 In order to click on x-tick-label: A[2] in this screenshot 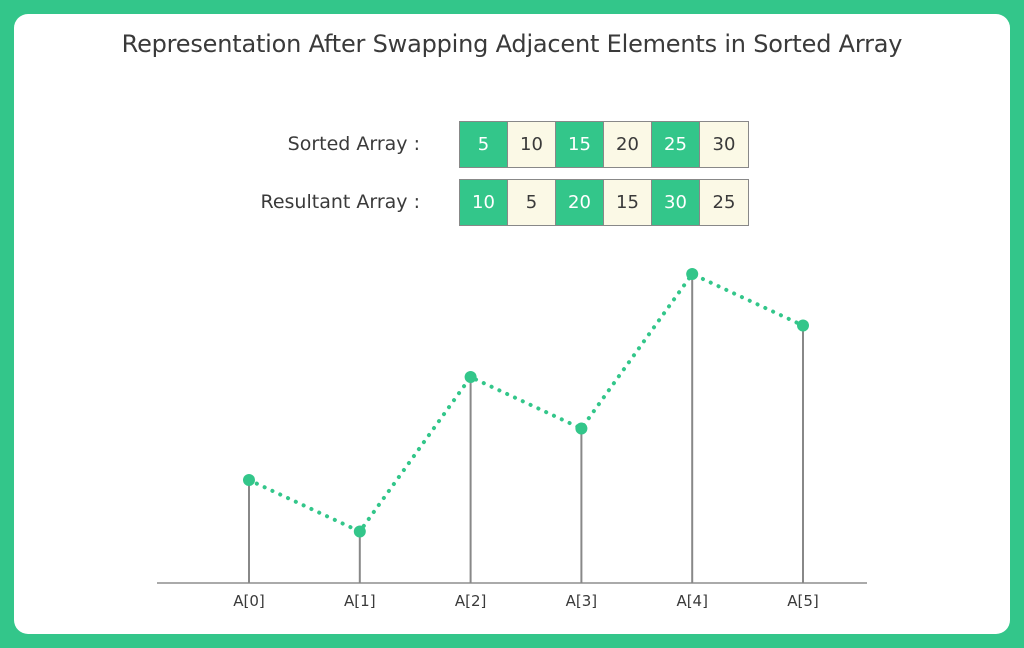, I will do `click(471, 601)`.